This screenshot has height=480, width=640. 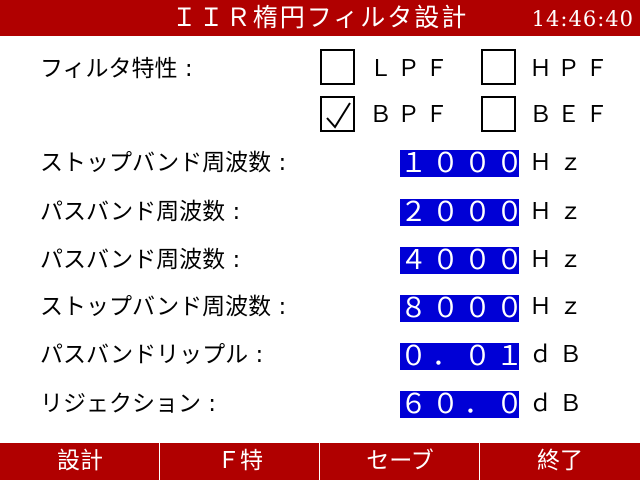 I want to click on function-bar: 設計 Ｆ特 セーブ 終了, so click(x=320, y=461).